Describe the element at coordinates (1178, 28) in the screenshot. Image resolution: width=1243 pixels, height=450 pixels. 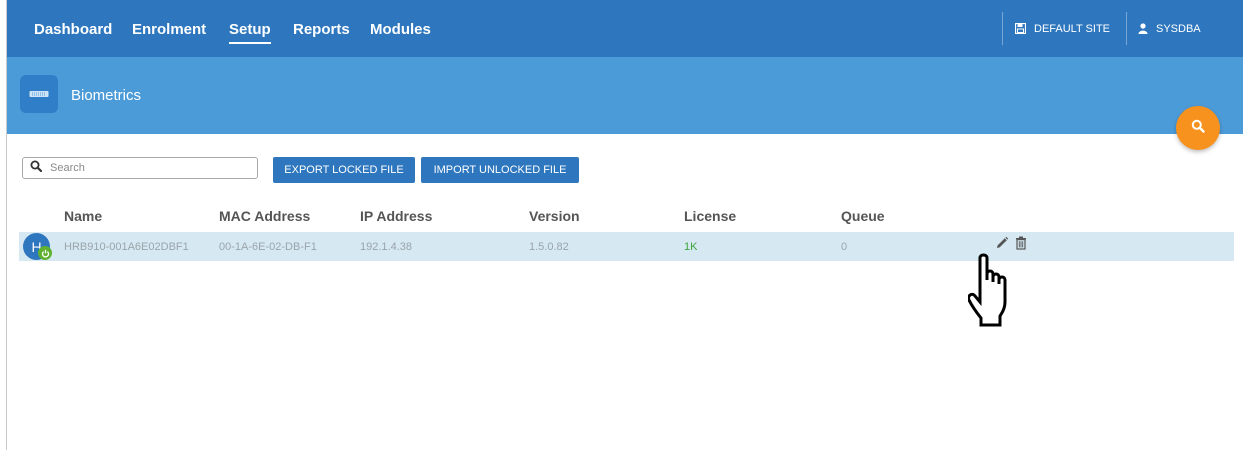
I see `user-label: SYSDBA` at that location.